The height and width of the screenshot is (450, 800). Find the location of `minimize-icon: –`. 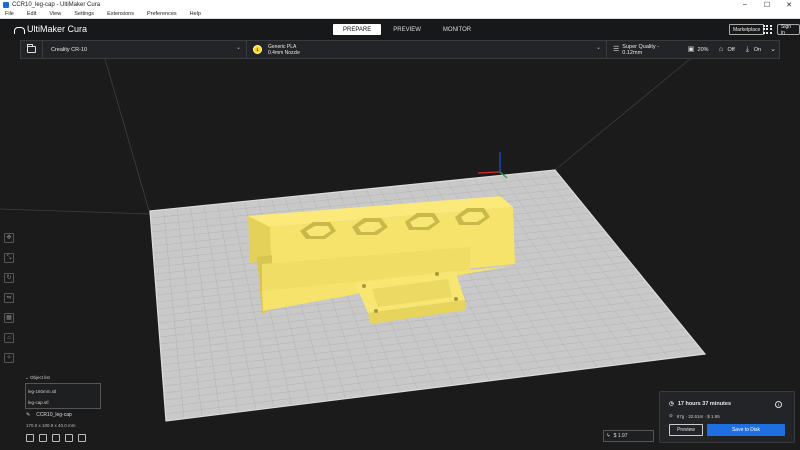

minimize-icon: – is located at coordinates (745, 5).